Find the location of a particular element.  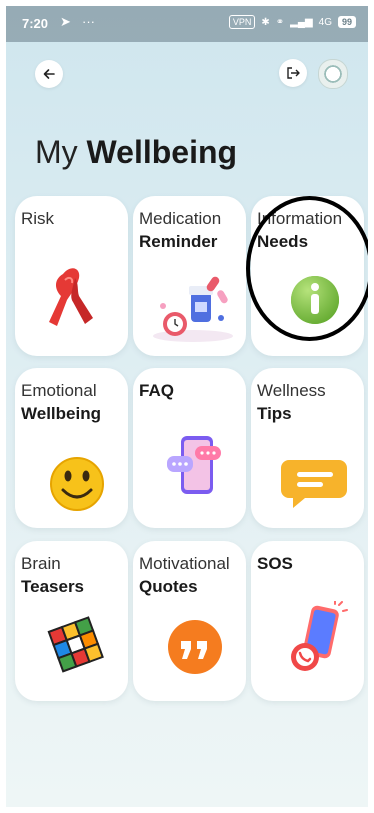

signal-icon: ▂▄▆ is located at coordinates (301, 22).